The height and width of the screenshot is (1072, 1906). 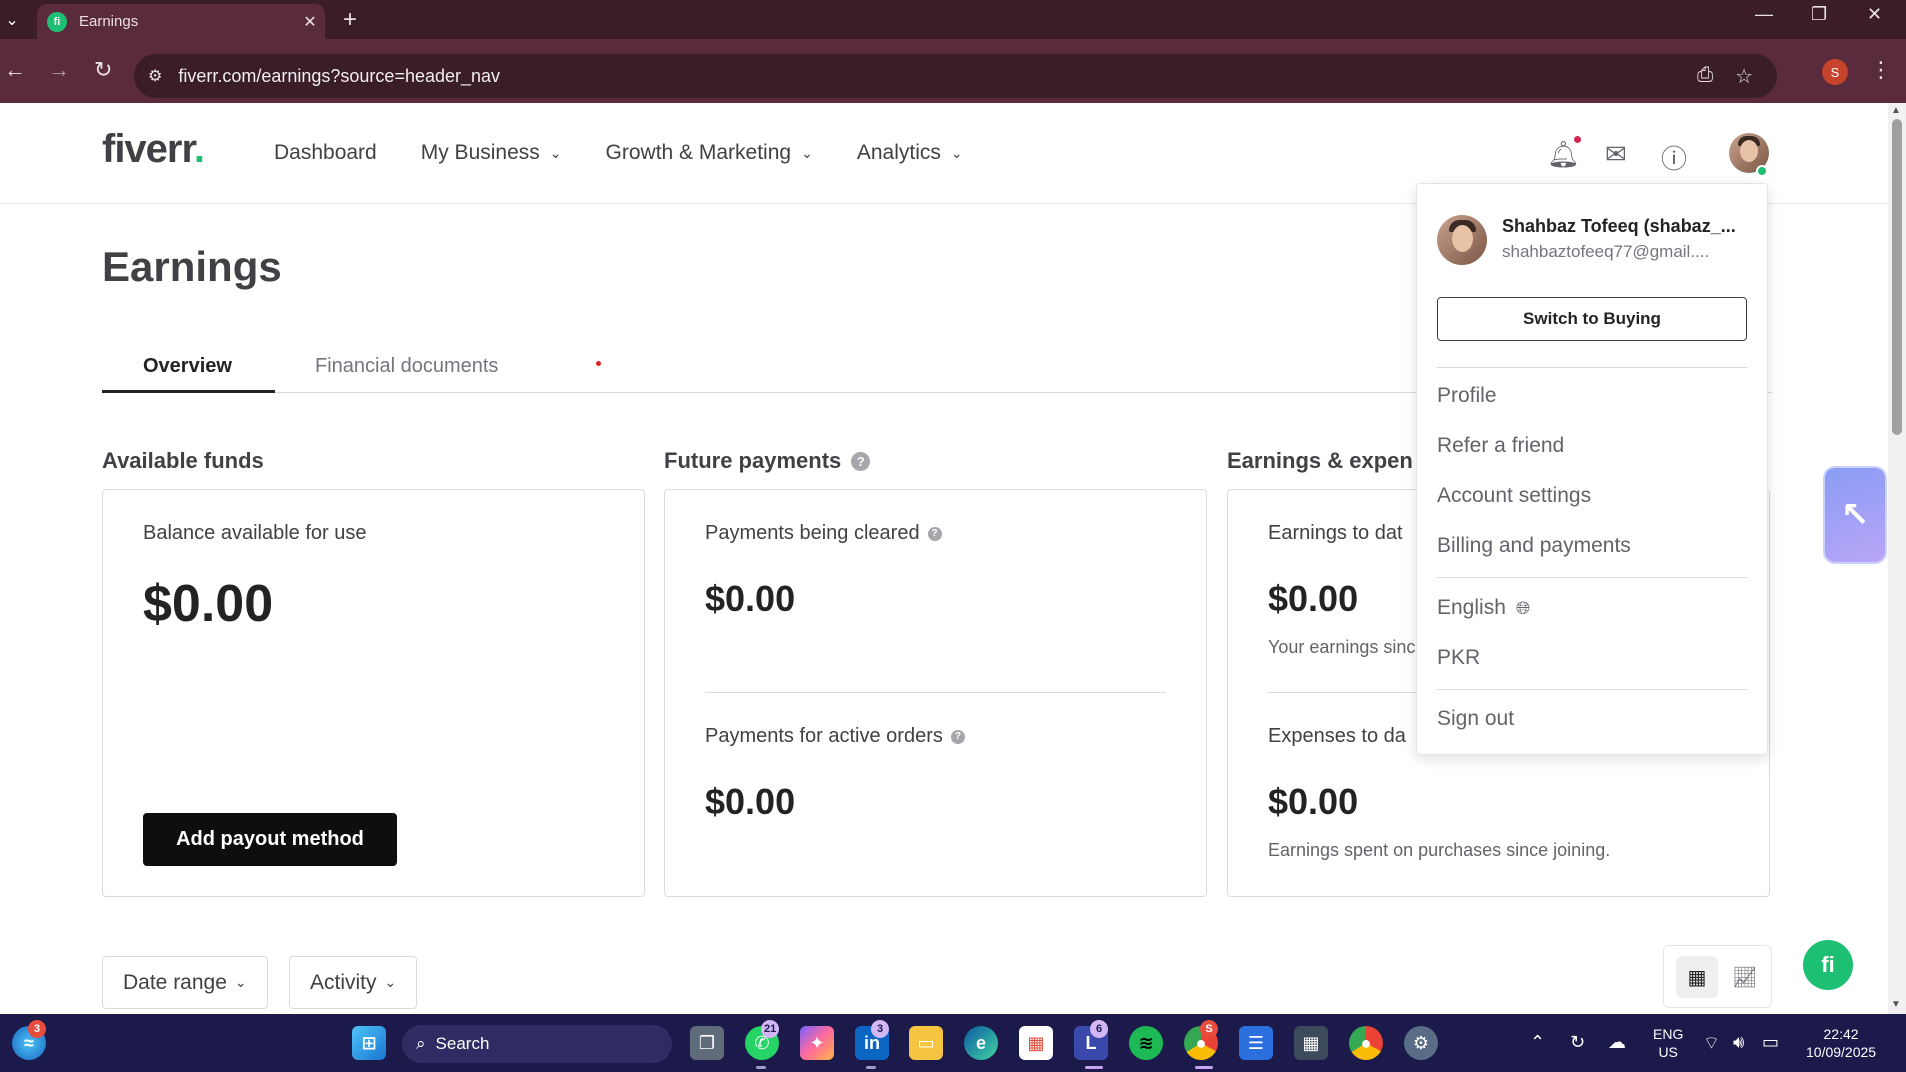 What do you see at coordinates (1697, 977) in the screenshot?
I see `table-view-icon: ▦` at bounding box center [1697, 977].